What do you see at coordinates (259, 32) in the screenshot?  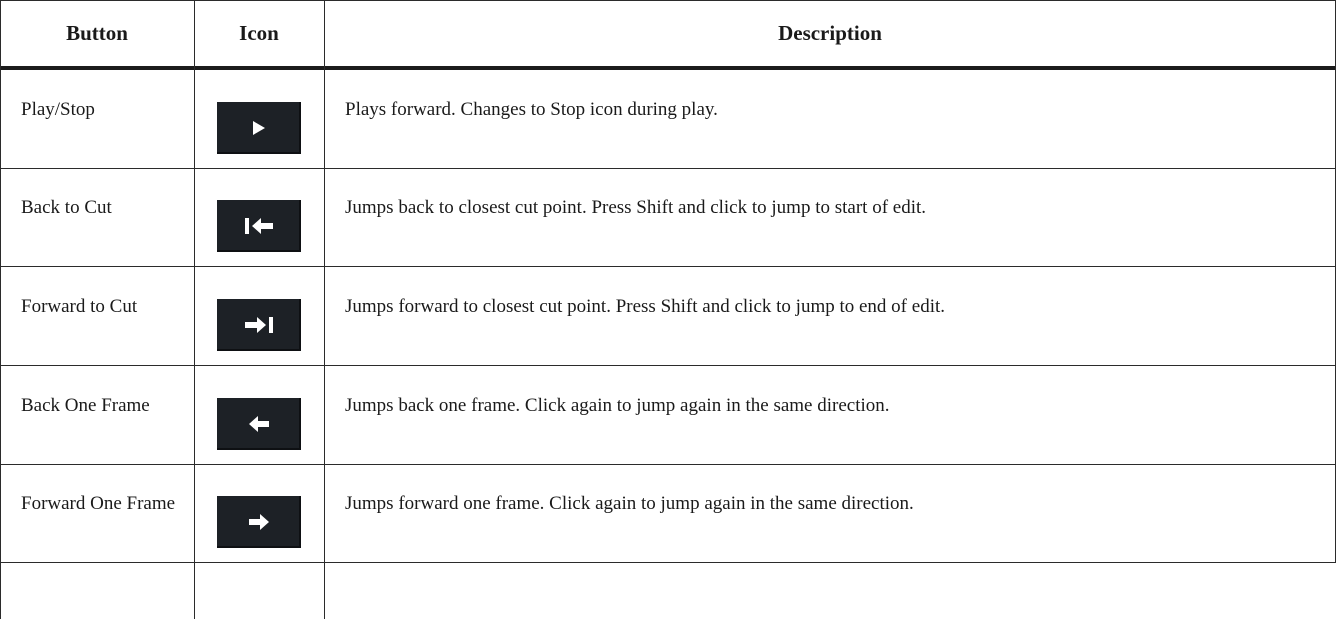 I see `header-icon: Icon` at bounding box center [259, 32].